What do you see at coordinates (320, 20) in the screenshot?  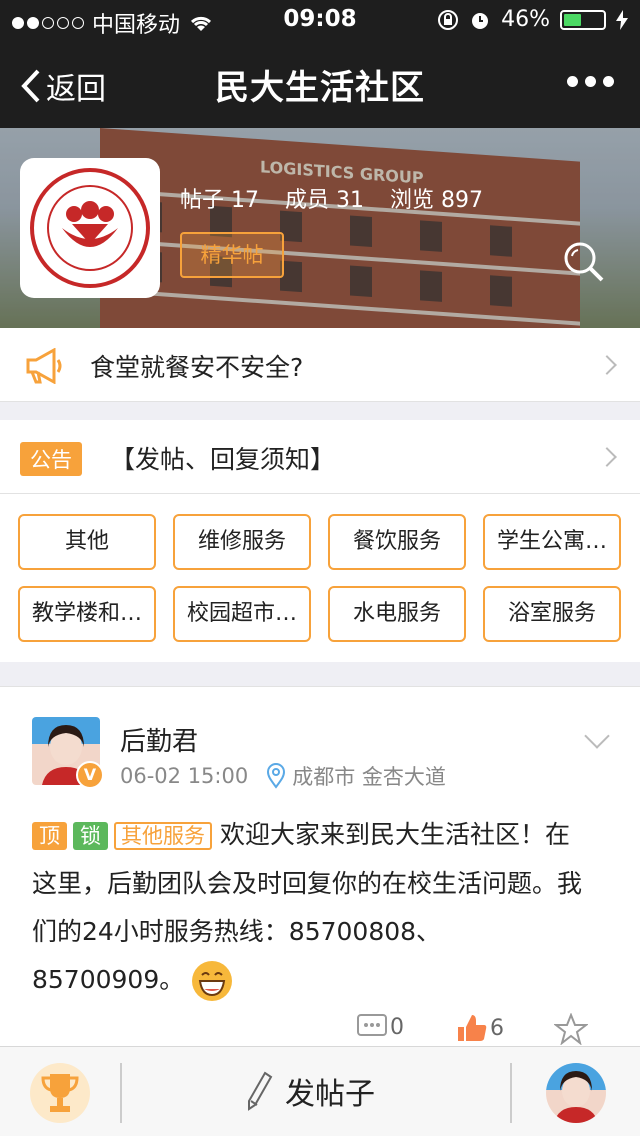 I see `status-bar: 中国移动 09:08 46%` at bounding box center [320, 20].